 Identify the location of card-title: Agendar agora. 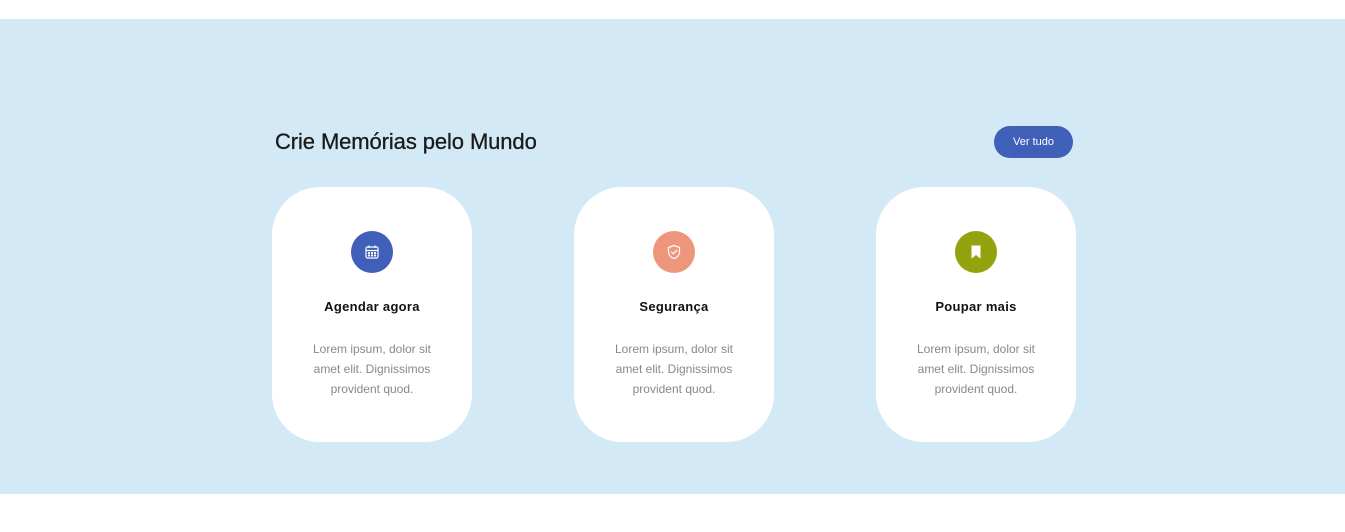
(372, 306).